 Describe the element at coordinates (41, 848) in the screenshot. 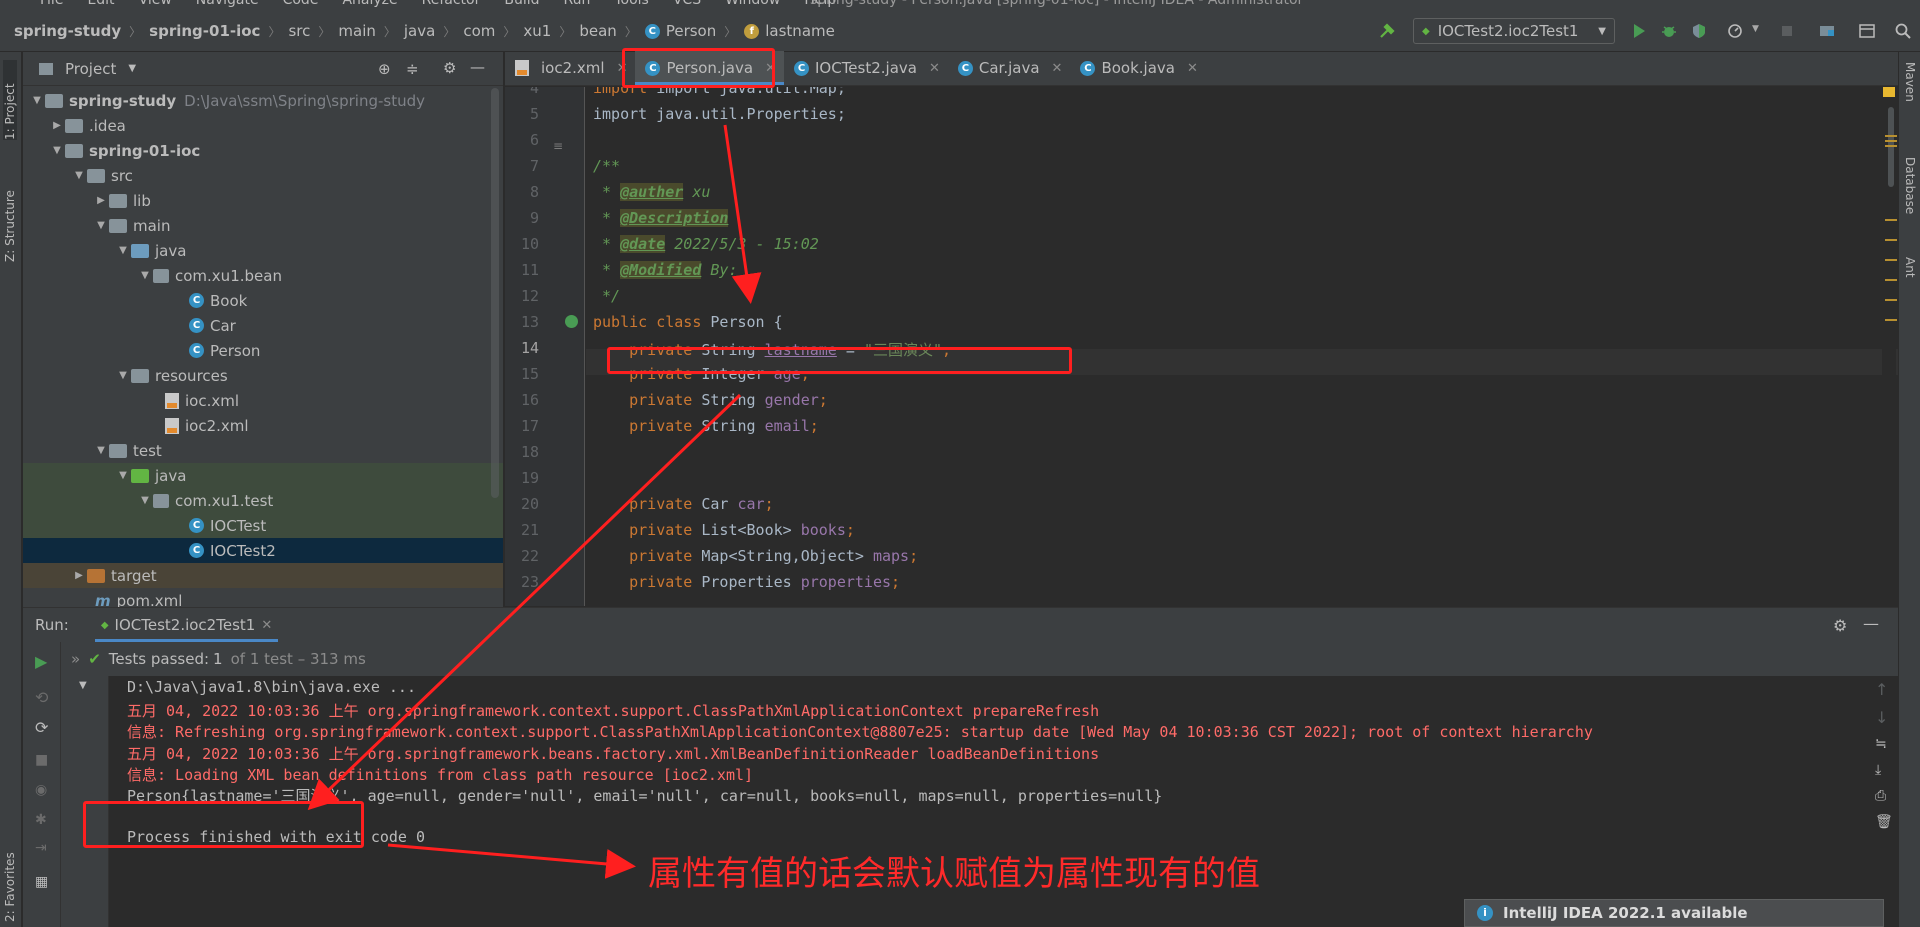

I see `exit-icon: ⇥` at that location.